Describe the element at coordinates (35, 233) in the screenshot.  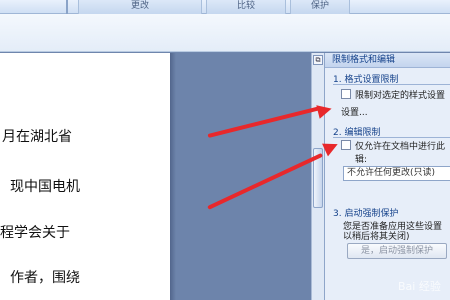
I see `document-line: 程学会关于` at that location.